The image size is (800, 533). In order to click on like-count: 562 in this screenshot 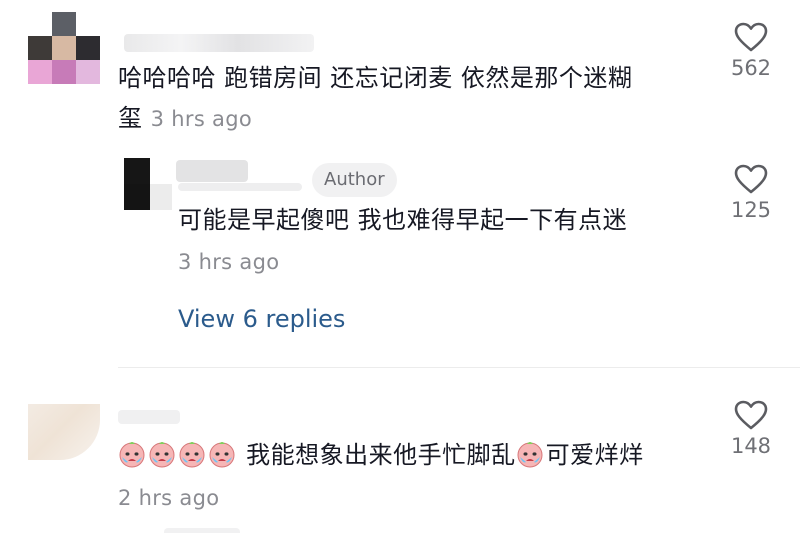, I will do `click(751, 68)`.